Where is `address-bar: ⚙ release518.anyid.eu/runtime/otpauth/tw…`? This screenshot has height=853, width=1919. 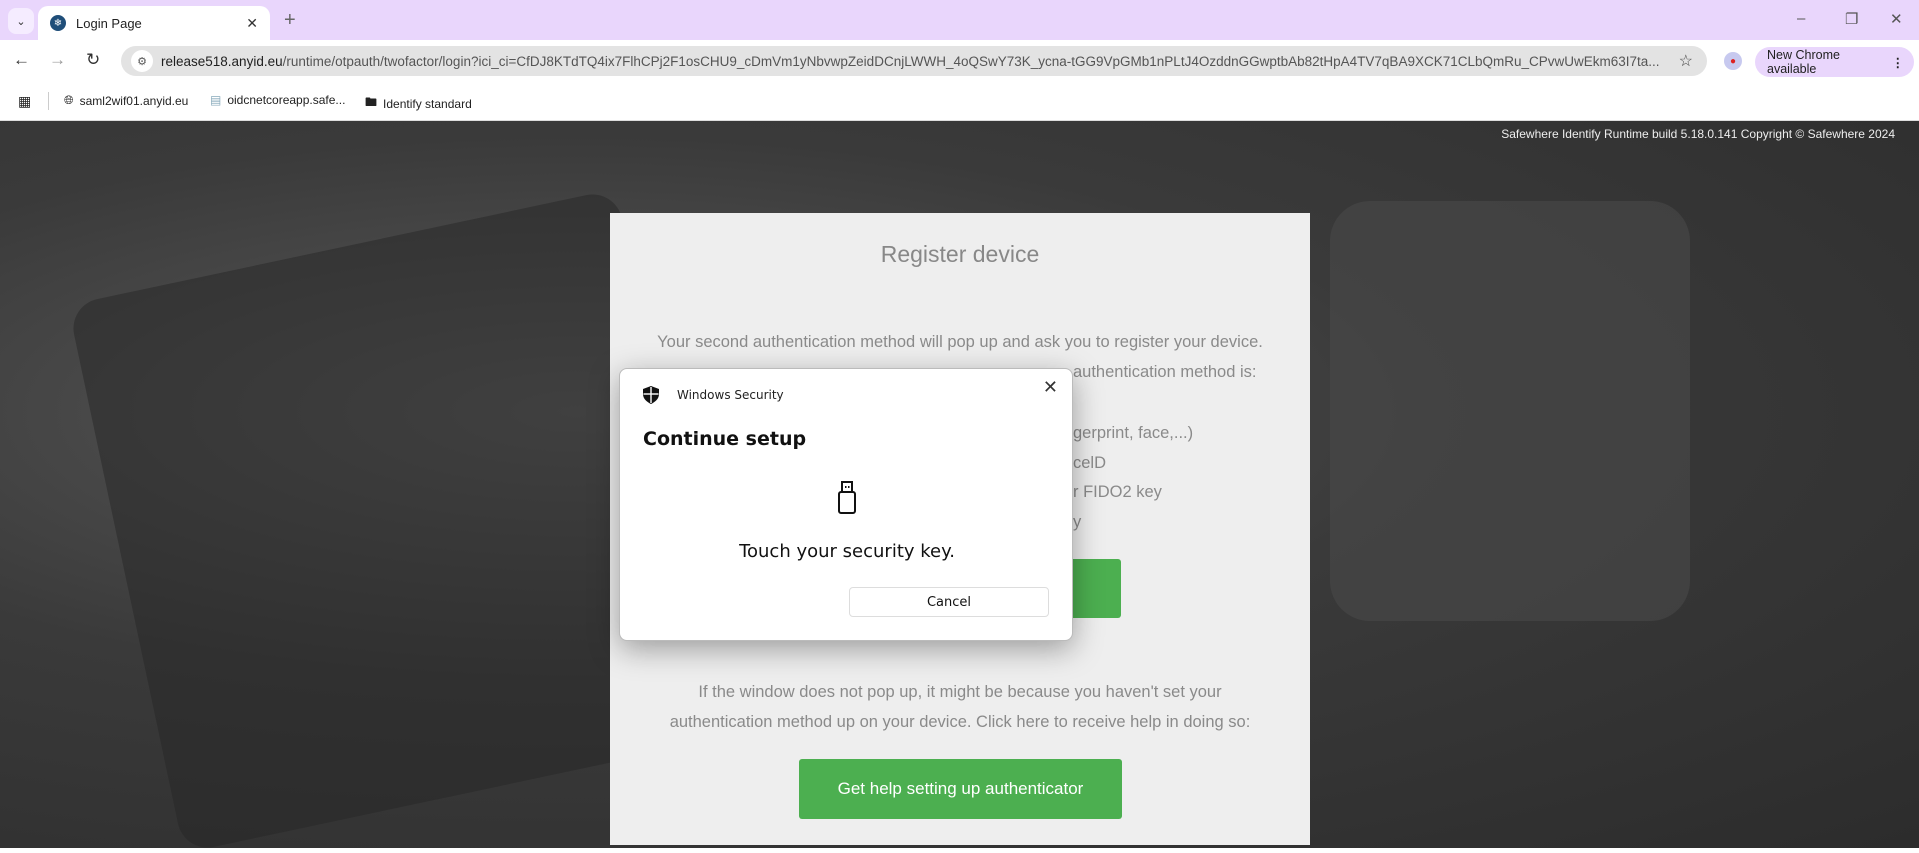
address-bar: ⚙ release518.anyid.eu/runtime/otpauth/tw… is located at coordinates (914, 61).